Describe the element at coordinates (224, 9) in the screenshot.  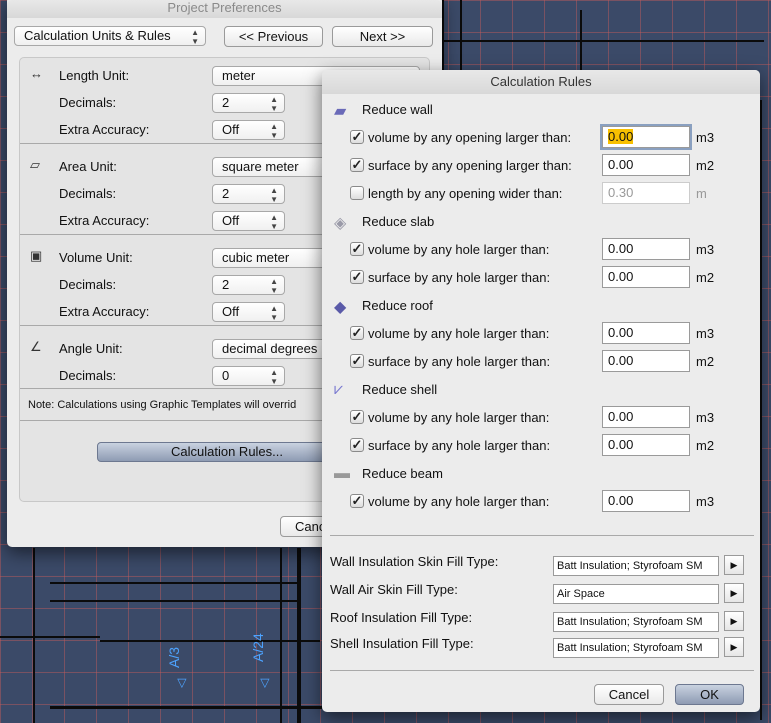
I see `window-title: Project Preferences` at that location.